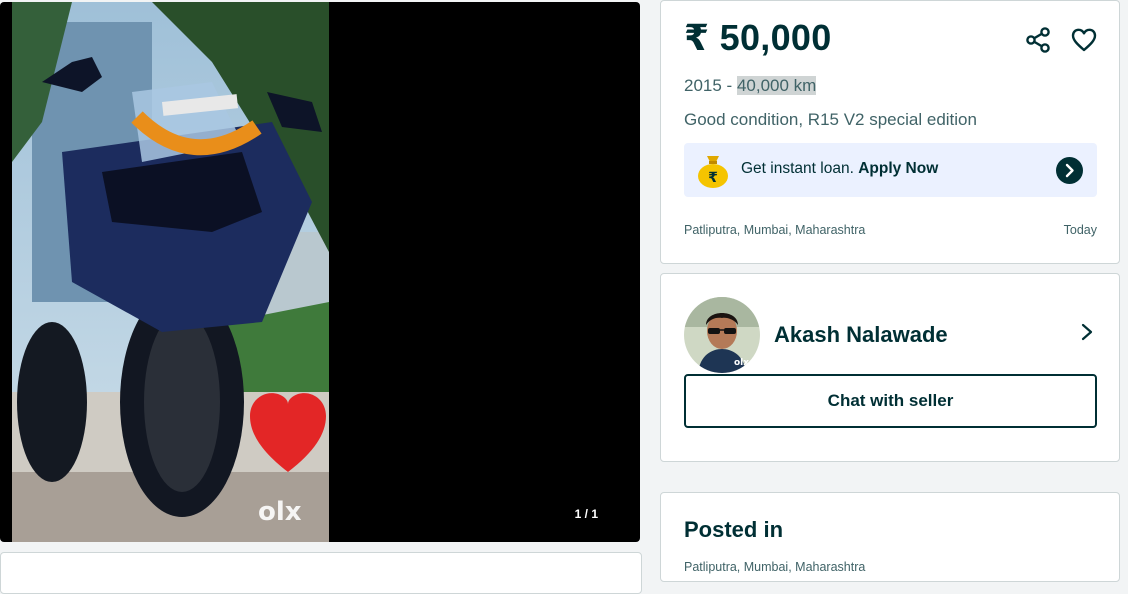 The image size is (1128, 594). Describe the element at coordinates (734, 529) in the screenshot. I see `posted-in-title: Posted in` at that location.